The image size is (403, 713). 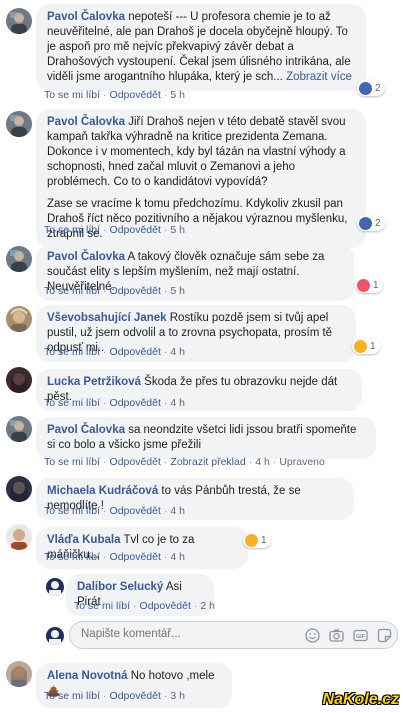 What do you see at coordinates (172, 676) in the screenshot?
I see `comment-text: No hotovo ,mele` at bounding box center [172, 676].